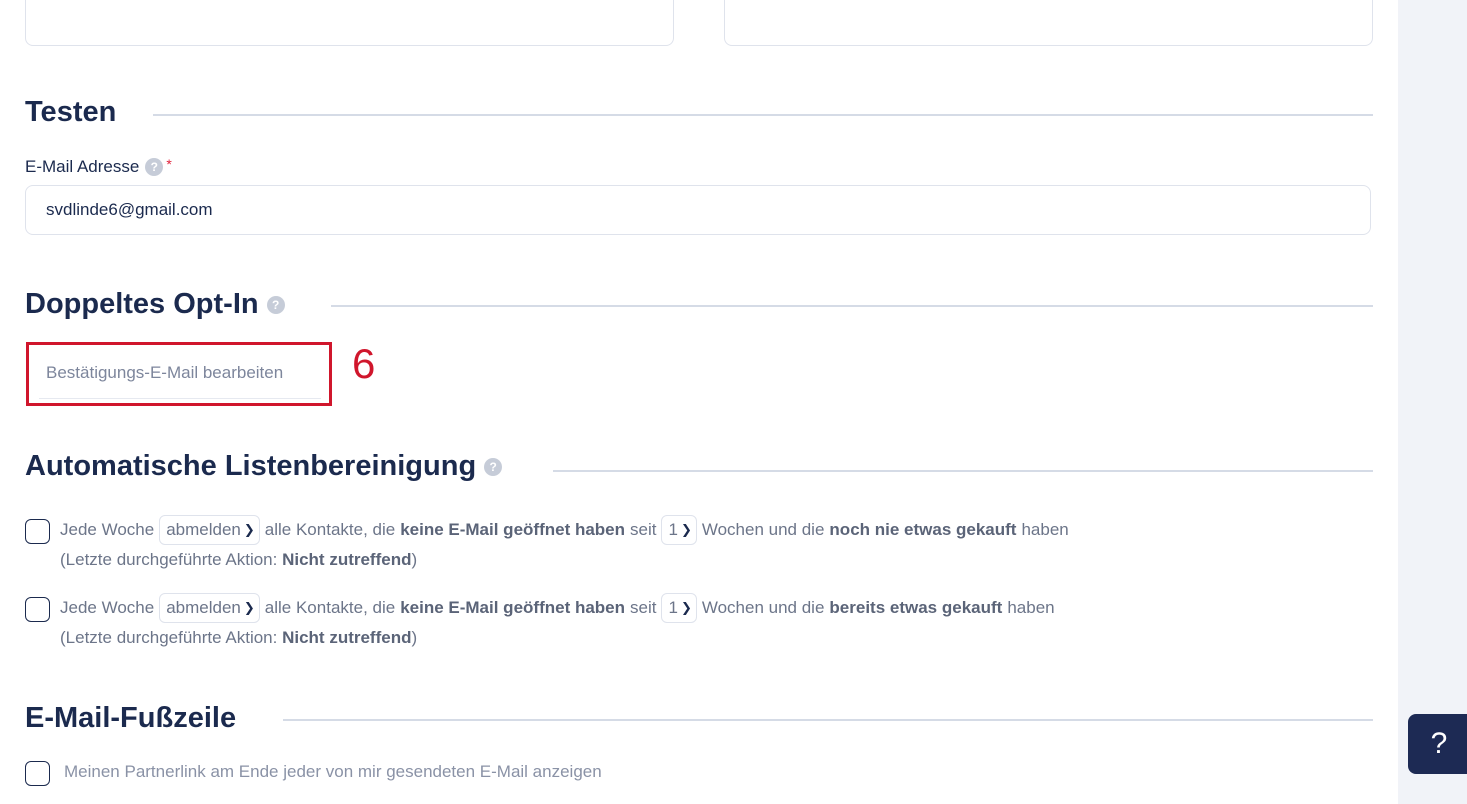  I want to click on section-title-double-opt-in: Doppeltes Opt-In ?, so click(155, 304).